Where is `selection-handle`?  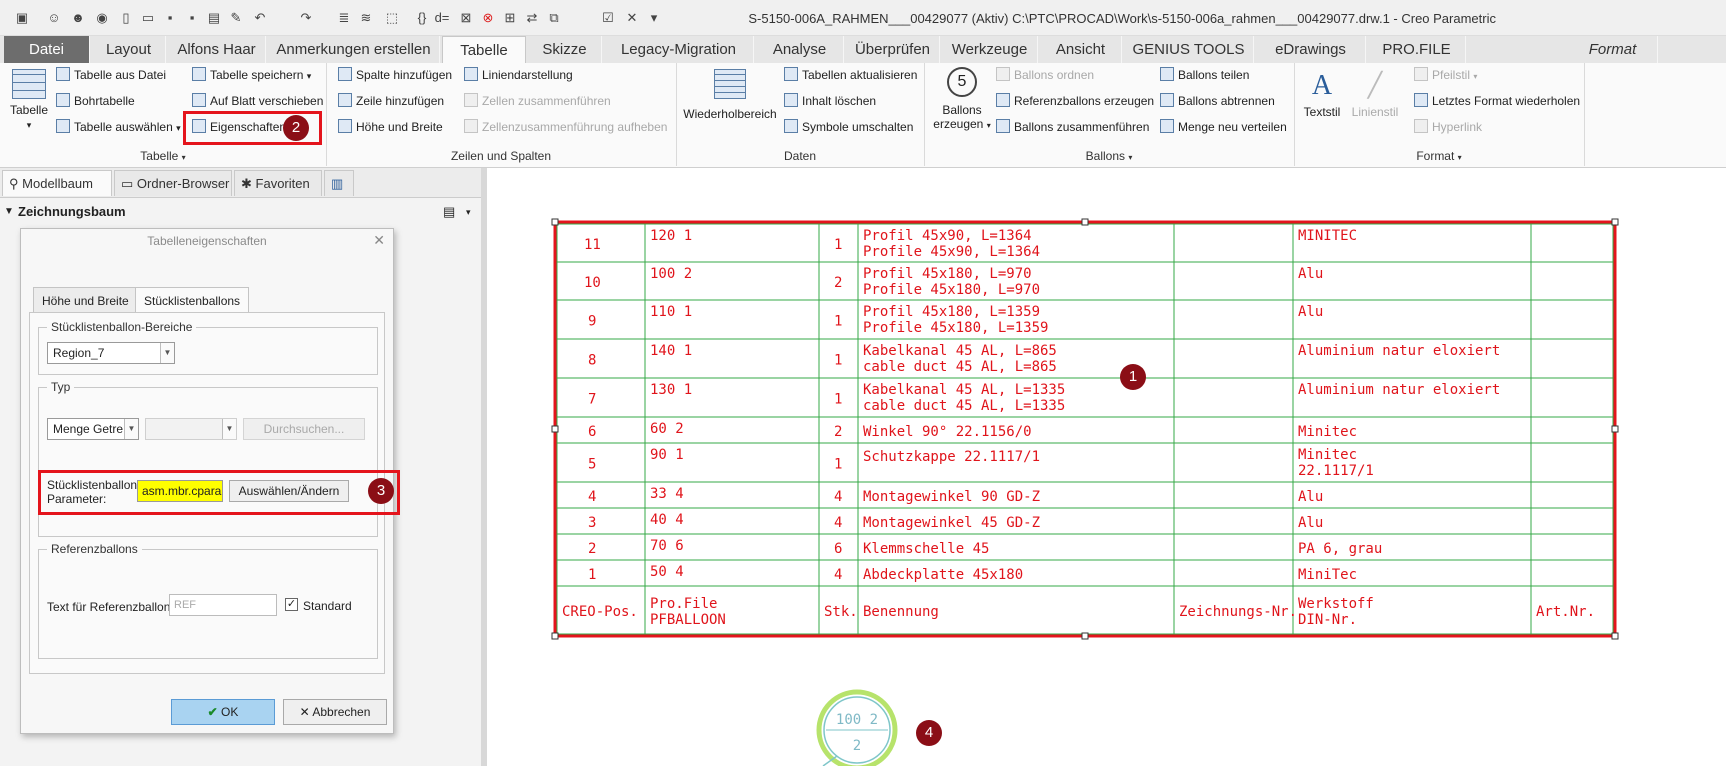
selection-handle is located at coordinates (555, 222).